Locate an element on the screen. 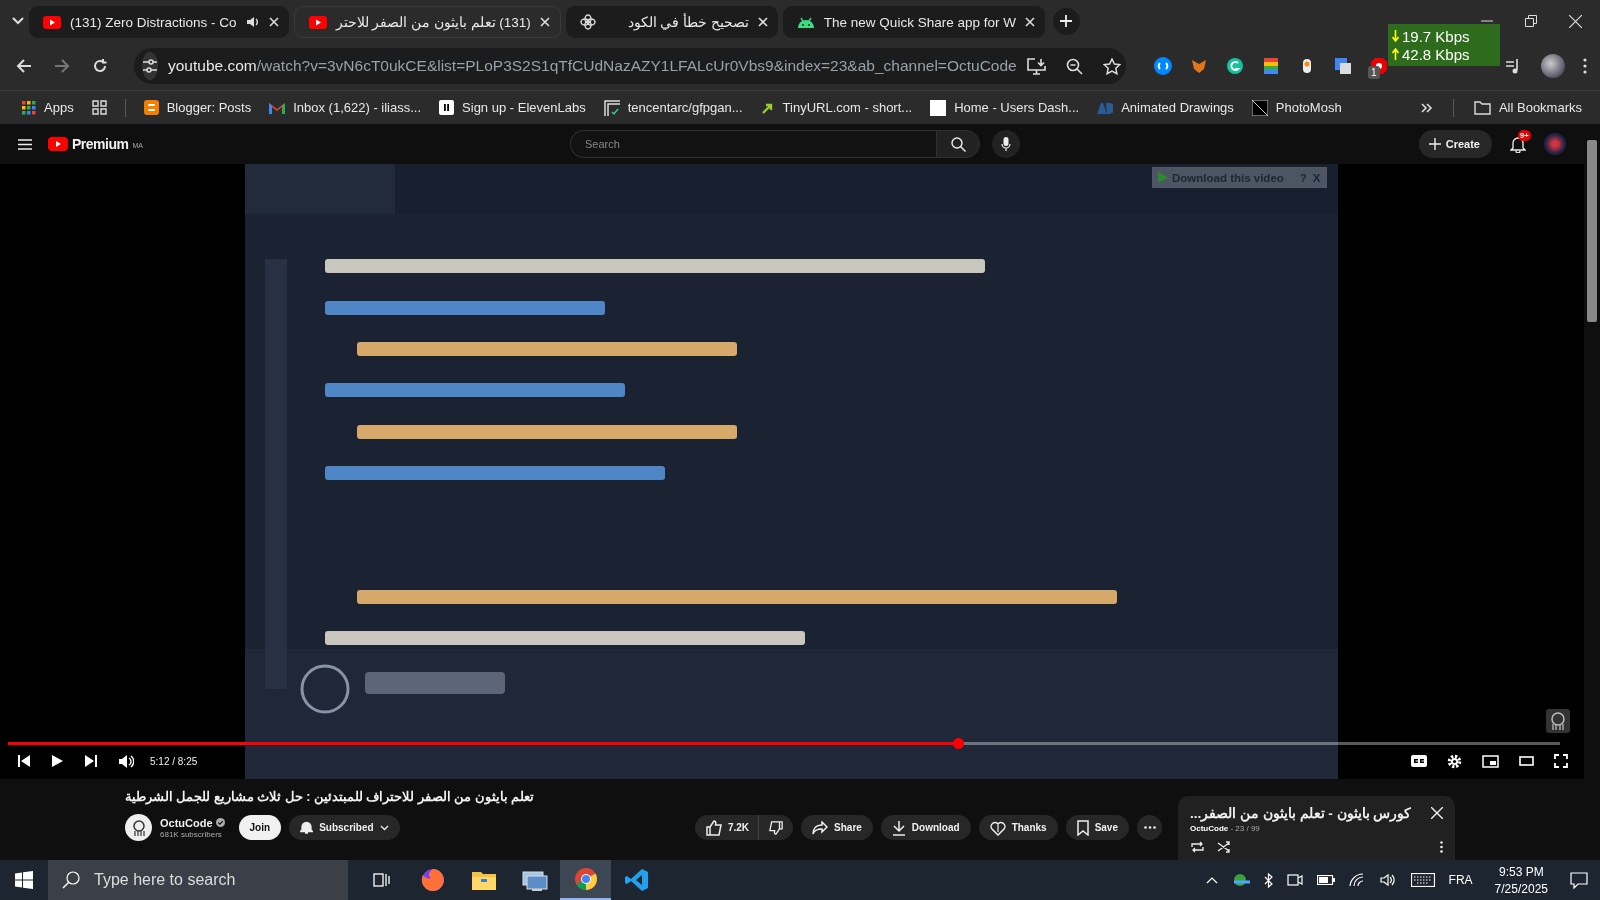  forward-icon is located at coordinates (62, 66).